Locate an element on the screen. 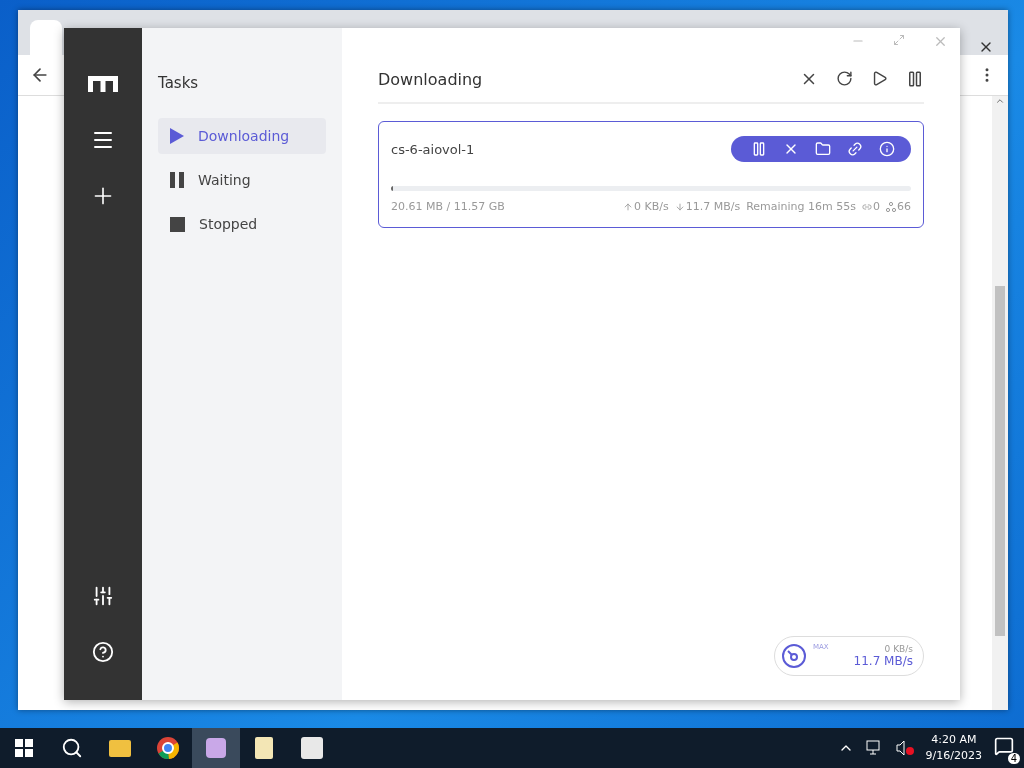  search-icon is located at coordinates (72, 748).